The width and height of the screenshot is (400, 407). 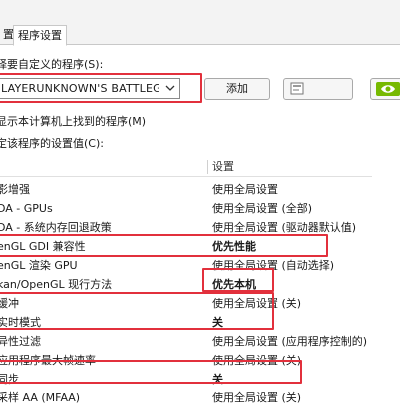 I want to click on row-feature: 实时模式, so click(x=20, y=322).